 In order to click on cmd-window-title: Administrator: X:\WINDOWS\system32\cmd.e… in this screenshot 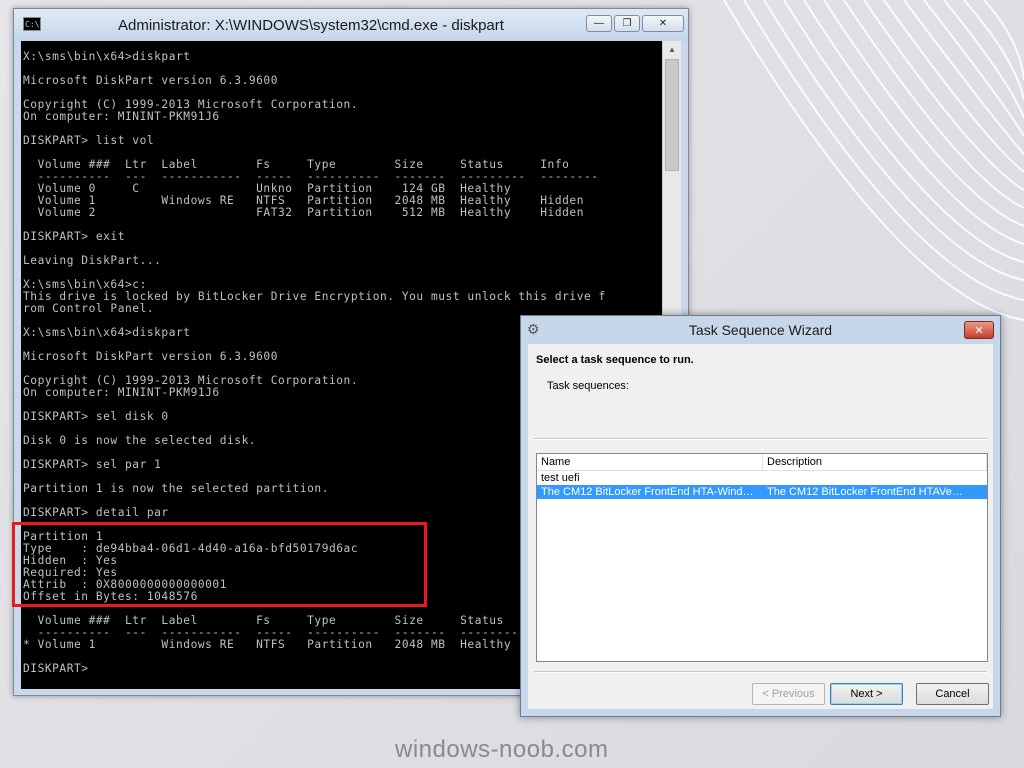, I will do `click(311, 25)`.